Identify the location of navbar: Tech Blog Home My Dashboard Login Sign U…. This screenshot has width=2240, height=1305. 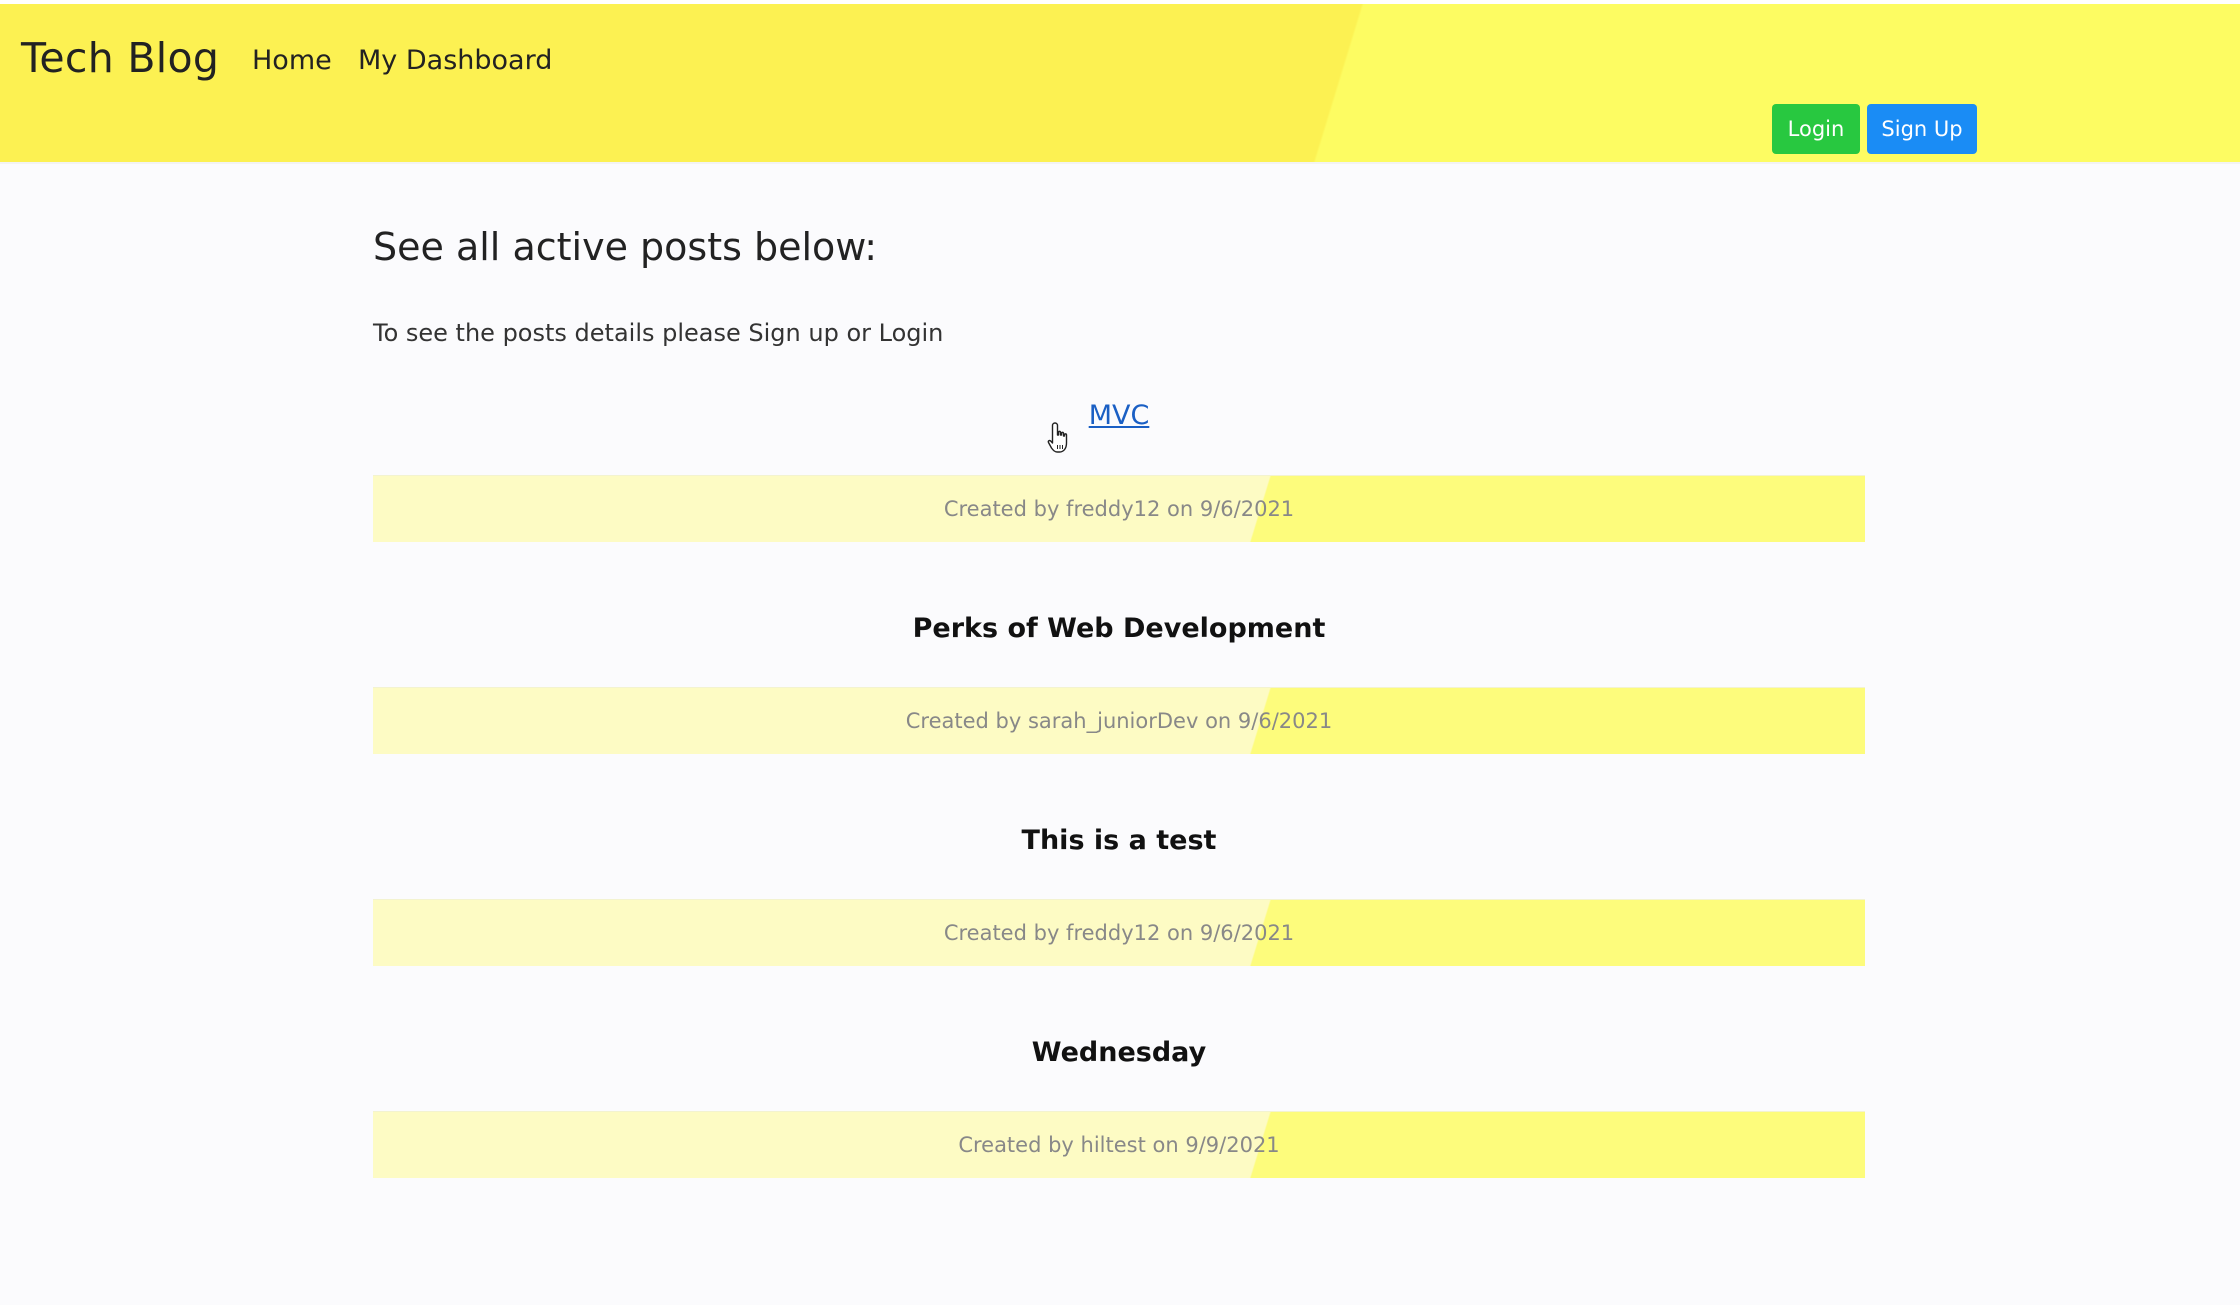
(1120, 84).